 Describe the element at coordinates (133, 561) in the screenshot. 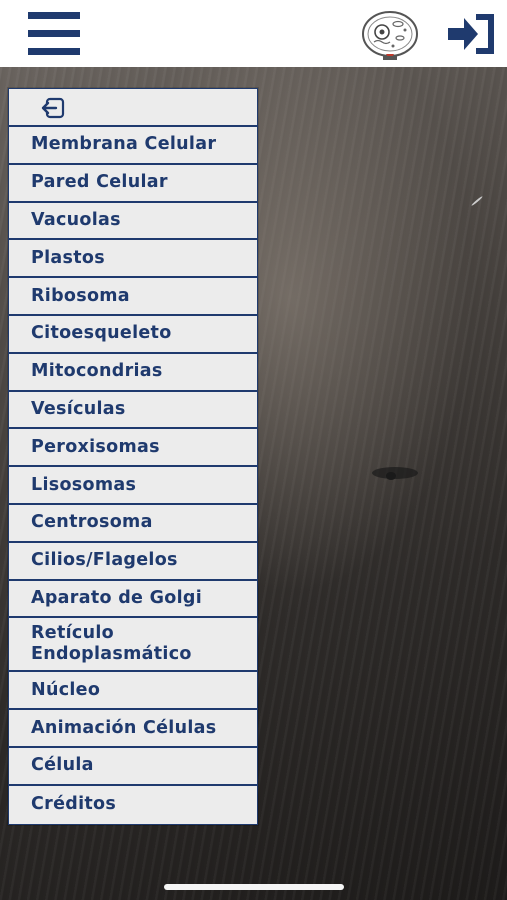

I see `menu-item-cilios-flagelos: Cilios/Flagelos` at that location.